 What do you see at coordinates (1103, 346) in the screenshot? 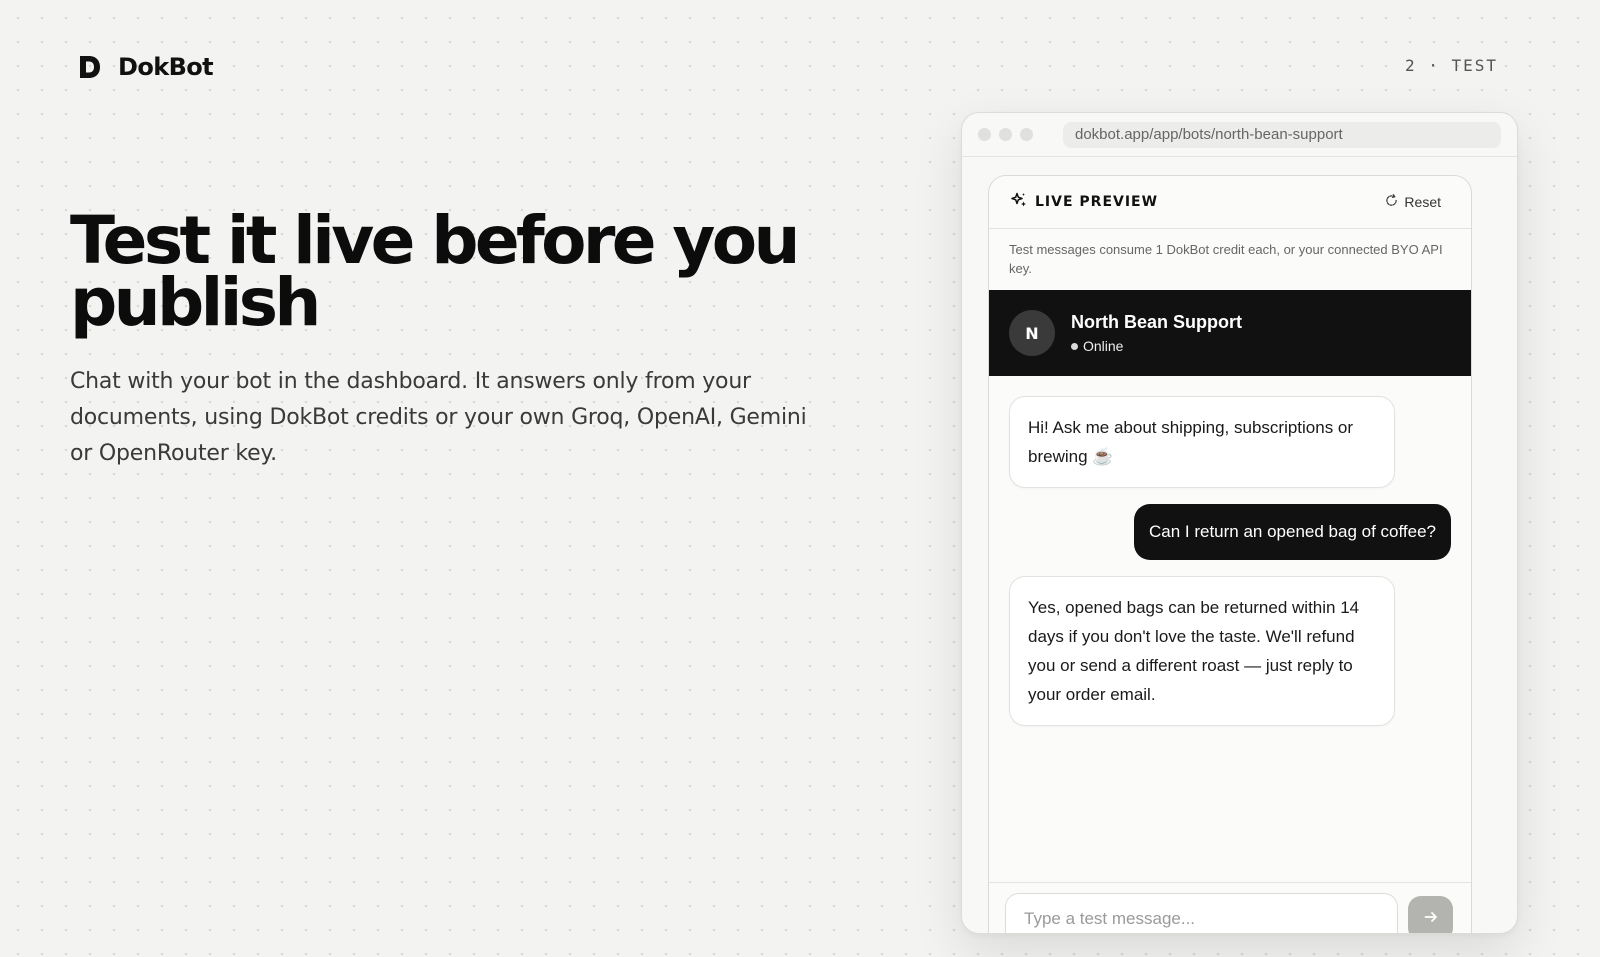
I see `status-text: Online` at bounding box center [1103, 346].